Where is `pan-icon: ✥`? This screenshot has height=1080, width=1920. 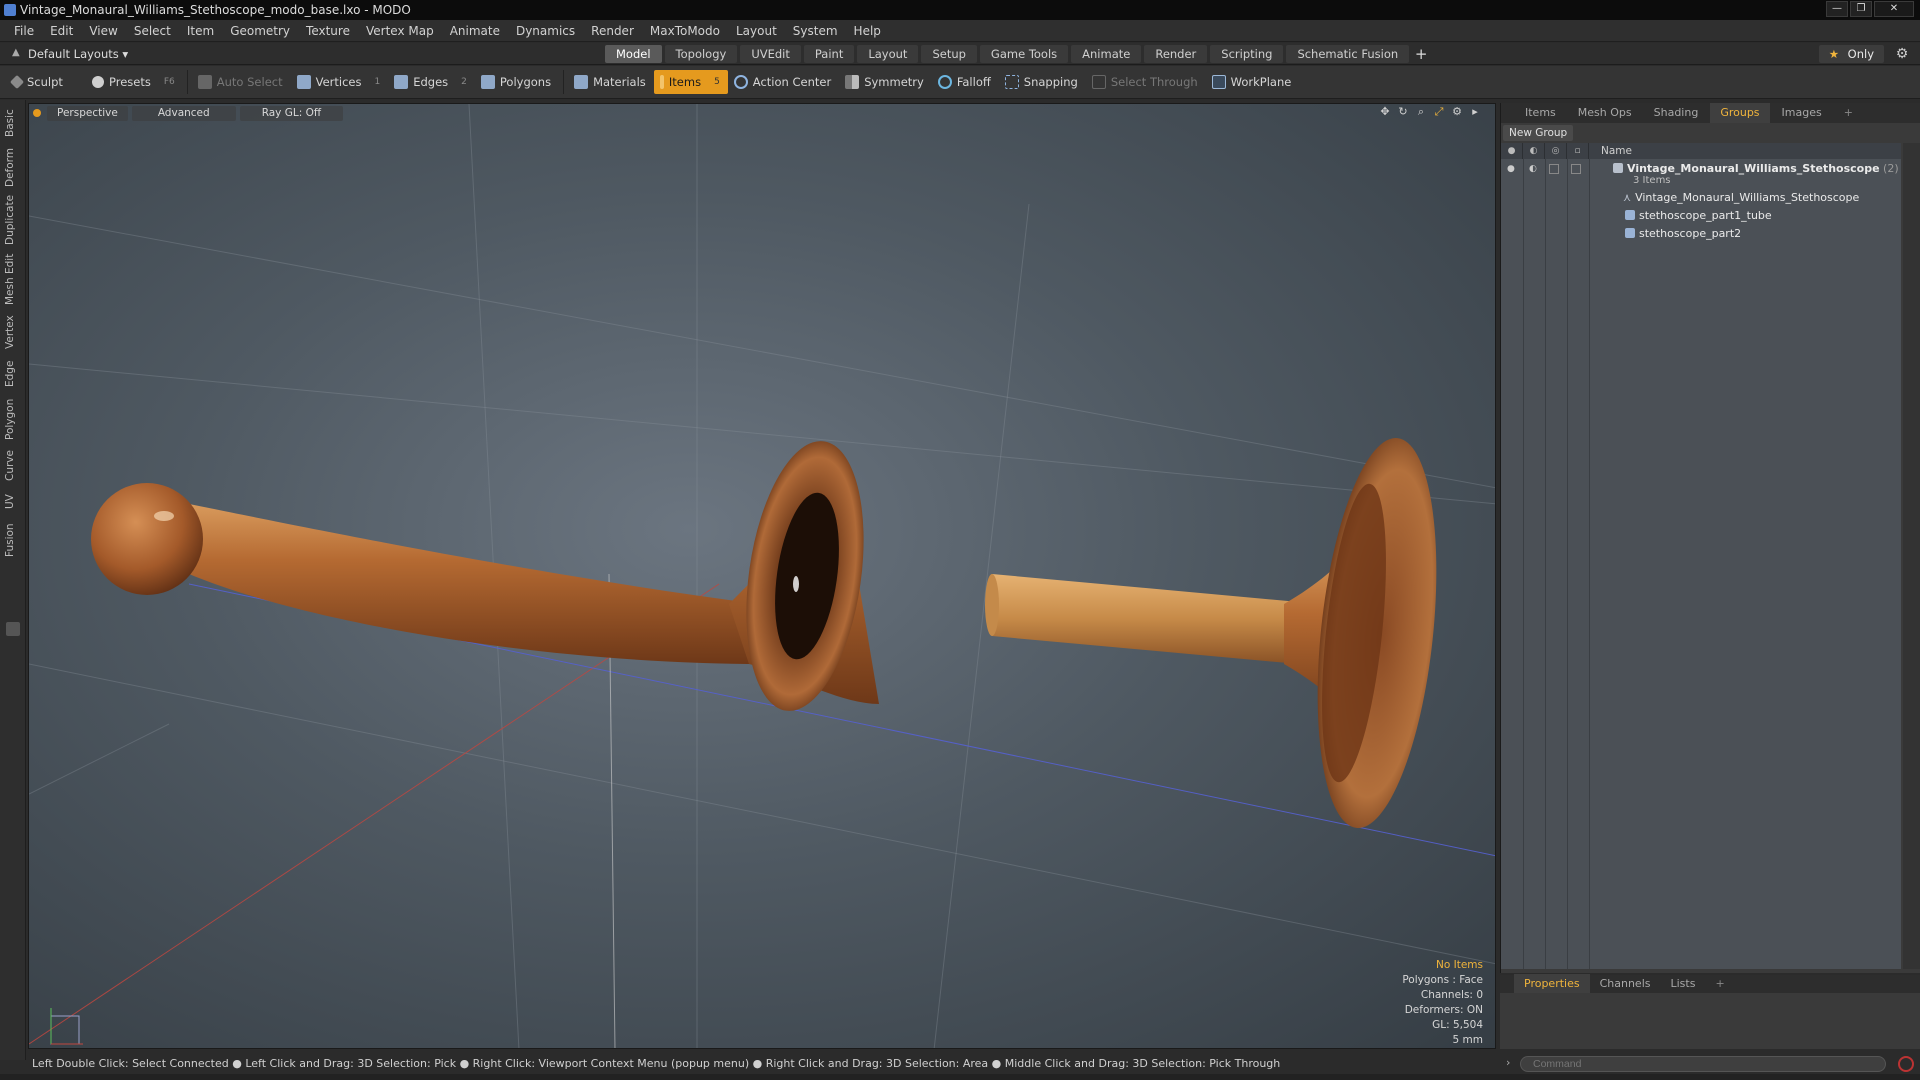
pan-icon: ✥ is located at coordinates (1385, 112).